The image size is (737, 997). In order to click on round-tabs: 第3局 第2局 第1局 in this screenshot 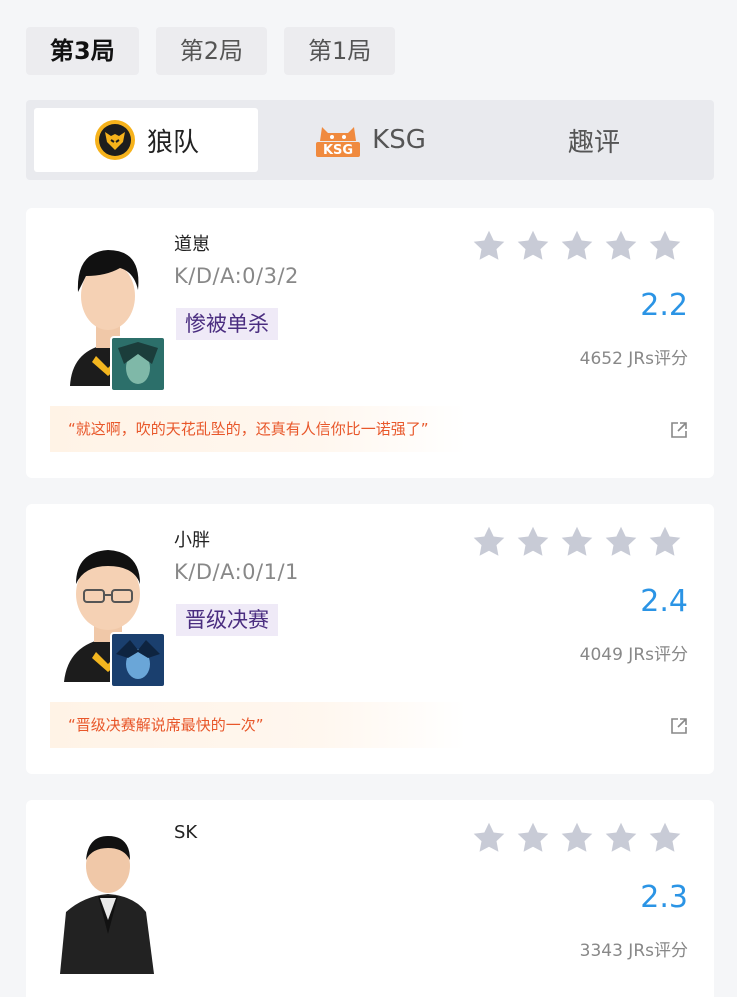, I will do `click(211, 51)`.